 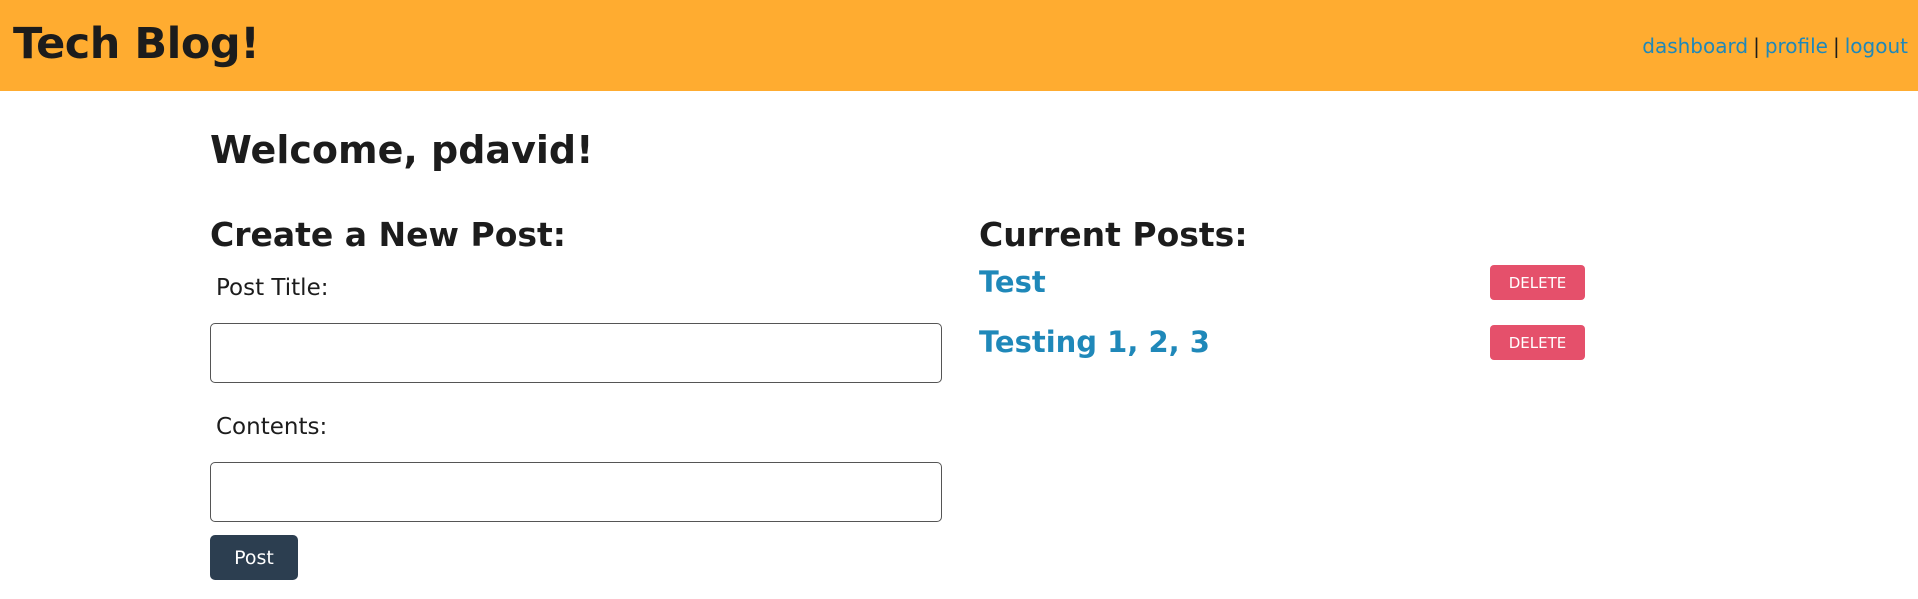 I want to click on post-list-item: Test DELETE, so click(x=1282, y=255).